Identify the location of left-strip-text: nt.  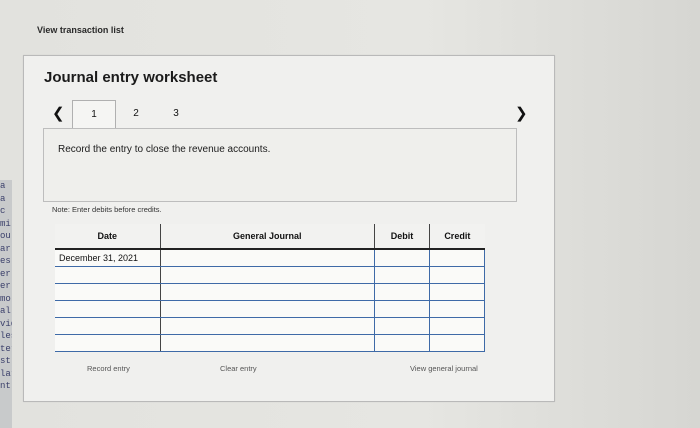
(5, 386).